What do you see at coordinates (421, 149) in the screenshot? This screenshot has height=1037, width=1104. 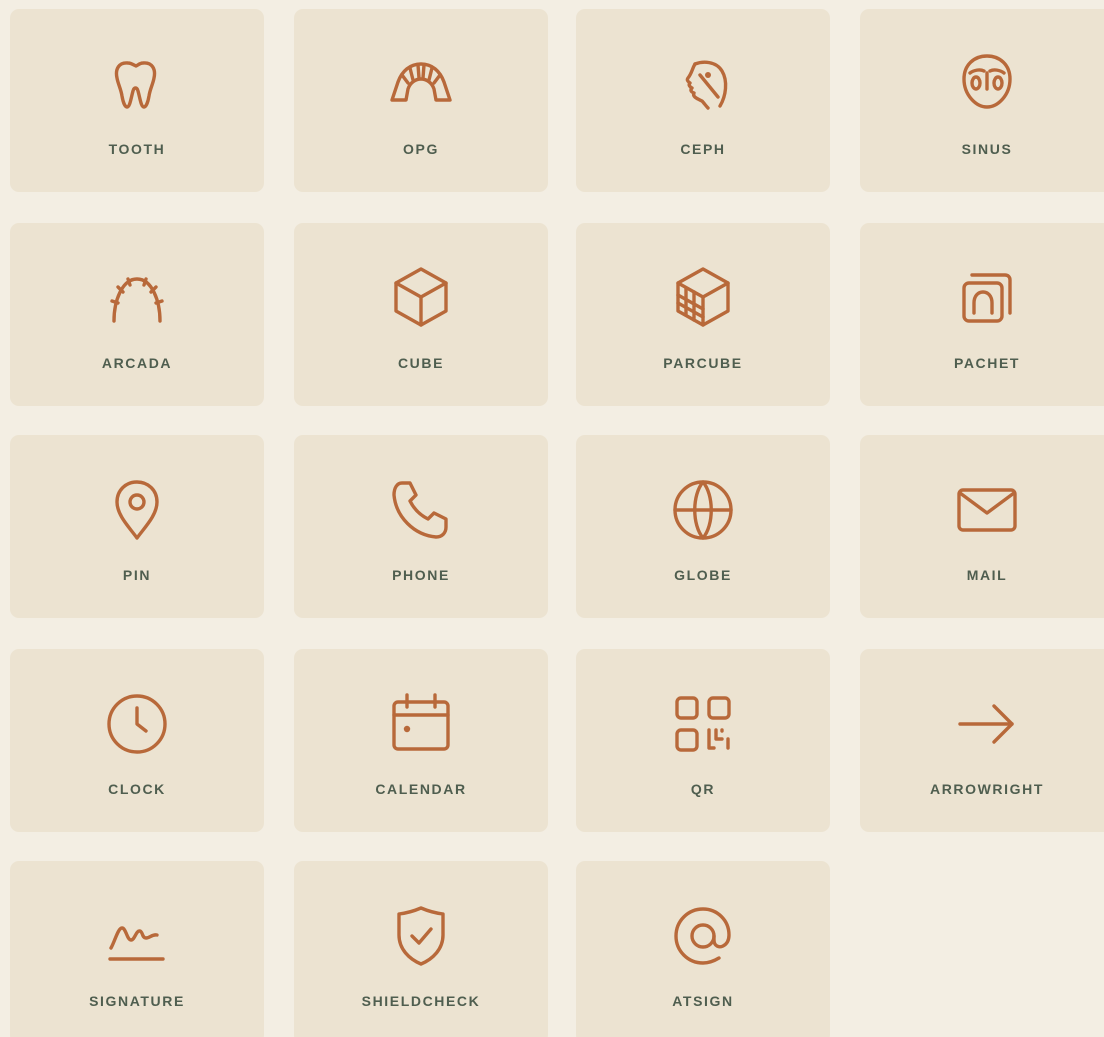 I see `icon-label: OPG` at bounding box center [421, 149].